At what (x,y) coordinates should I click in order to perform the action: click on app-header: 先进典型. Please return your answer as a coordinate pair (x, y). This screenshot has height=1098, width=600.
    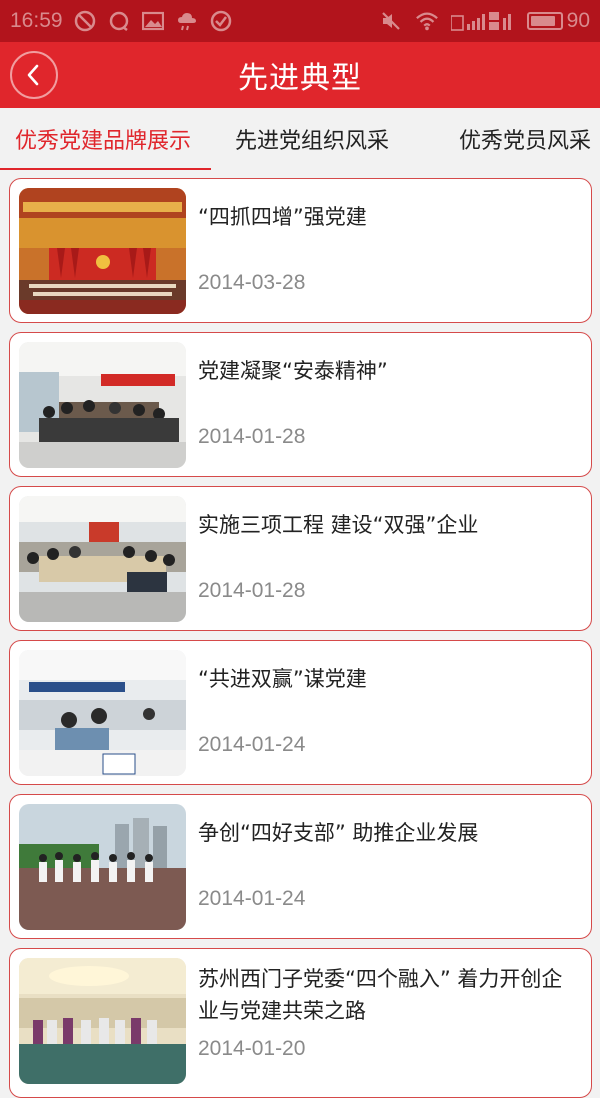
    Looking at the image, I should click on (300, 75).